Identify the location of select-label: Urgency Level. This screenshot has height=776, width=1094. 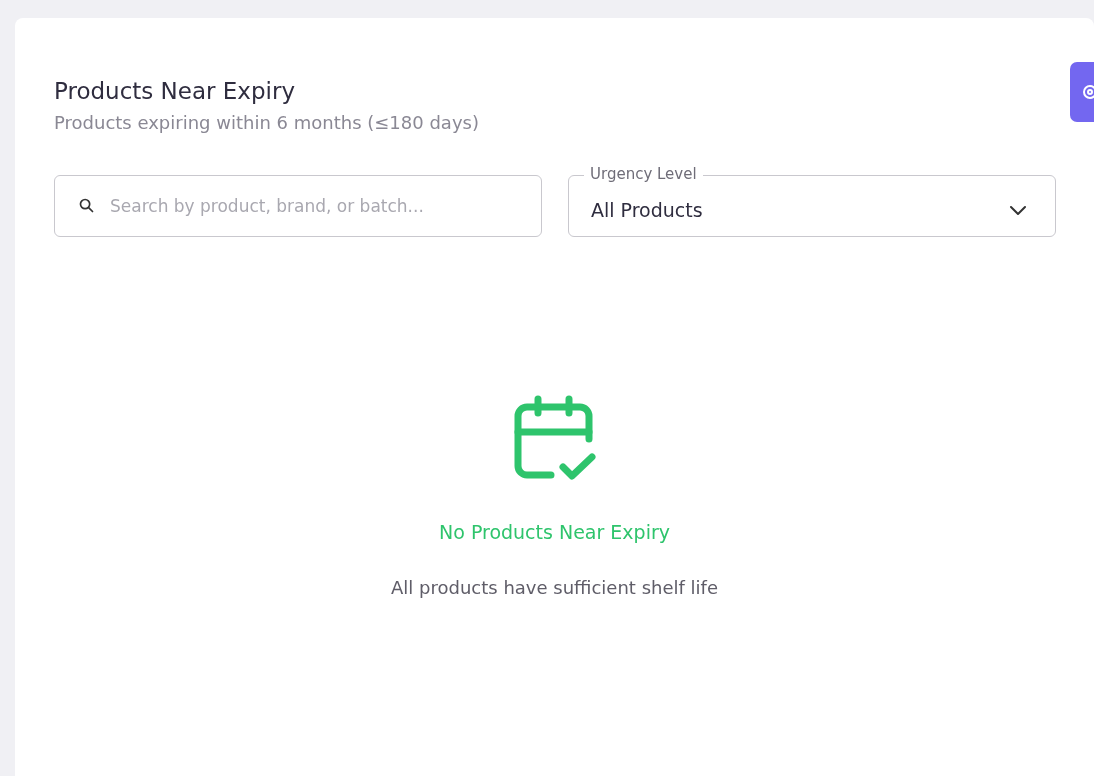
(643, 174).